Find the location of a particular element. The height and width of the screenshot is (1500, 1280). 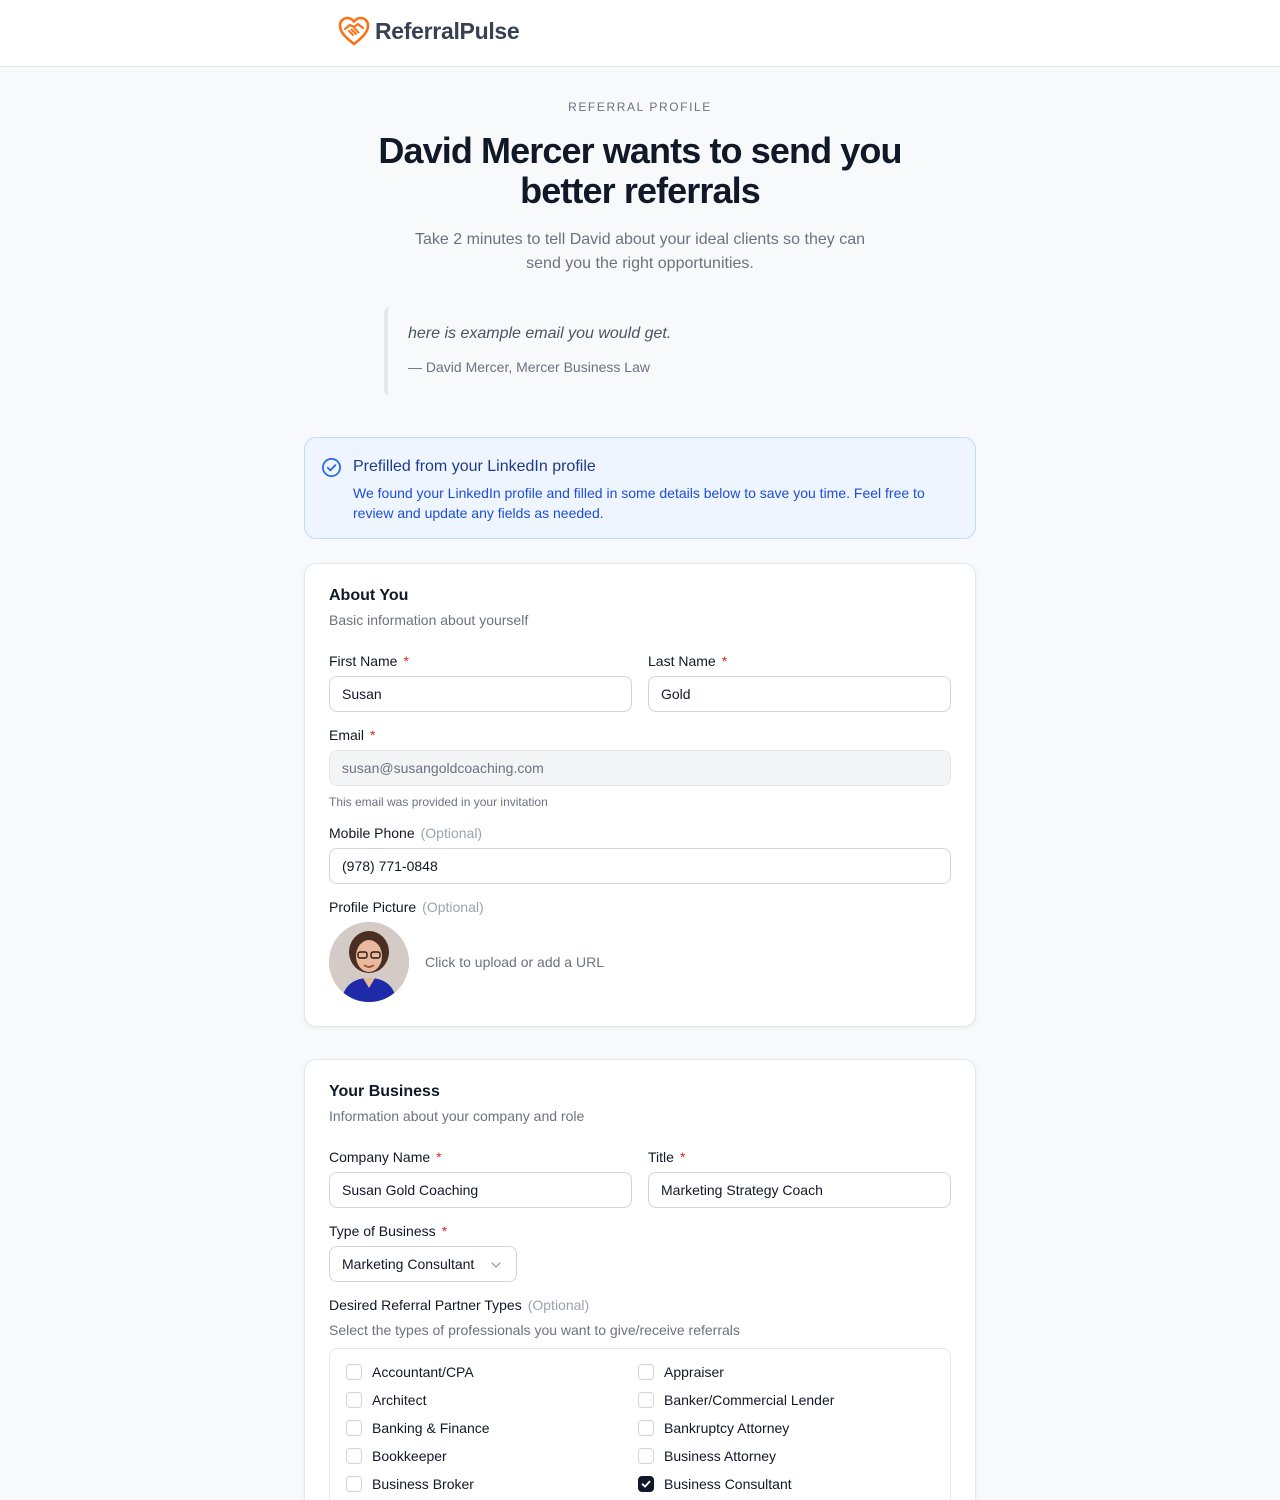

partner-type-option: Banking & Finance is located at coordinates (418, 1428).